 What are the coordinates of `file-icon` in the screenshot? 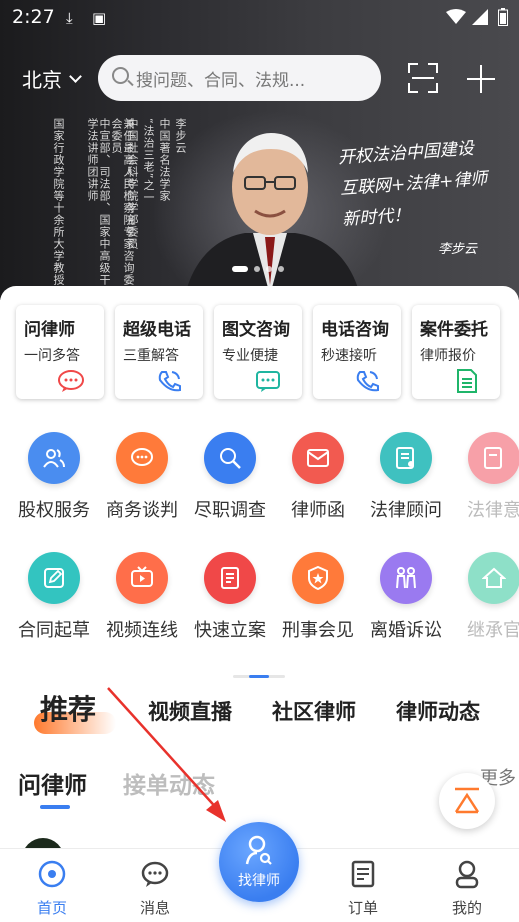 It's located at (230, 578).